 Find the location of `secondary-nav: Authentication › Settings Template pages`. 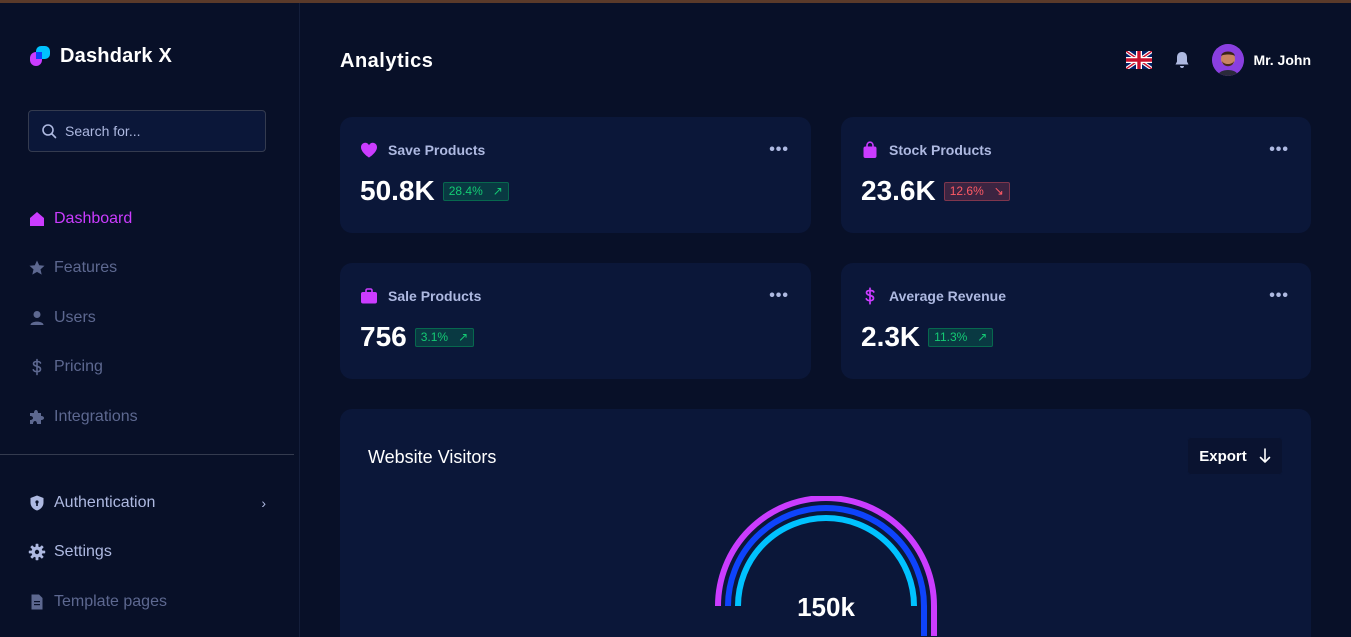

secondary-nav: Authentication › Settings Template pages is located at coordinates (147, 552).